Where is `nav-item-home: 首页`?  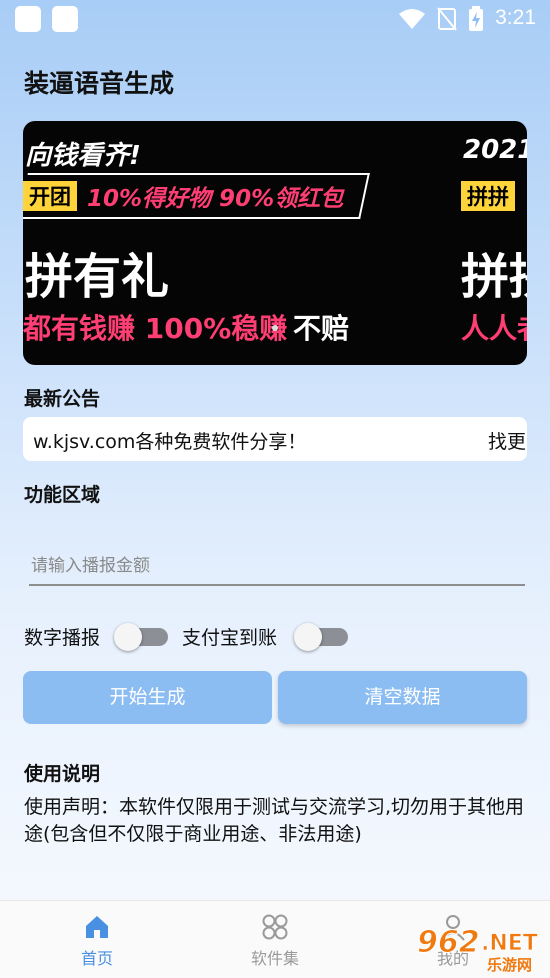 nav-item-home: 首页 is located at coordinates (97, 939).